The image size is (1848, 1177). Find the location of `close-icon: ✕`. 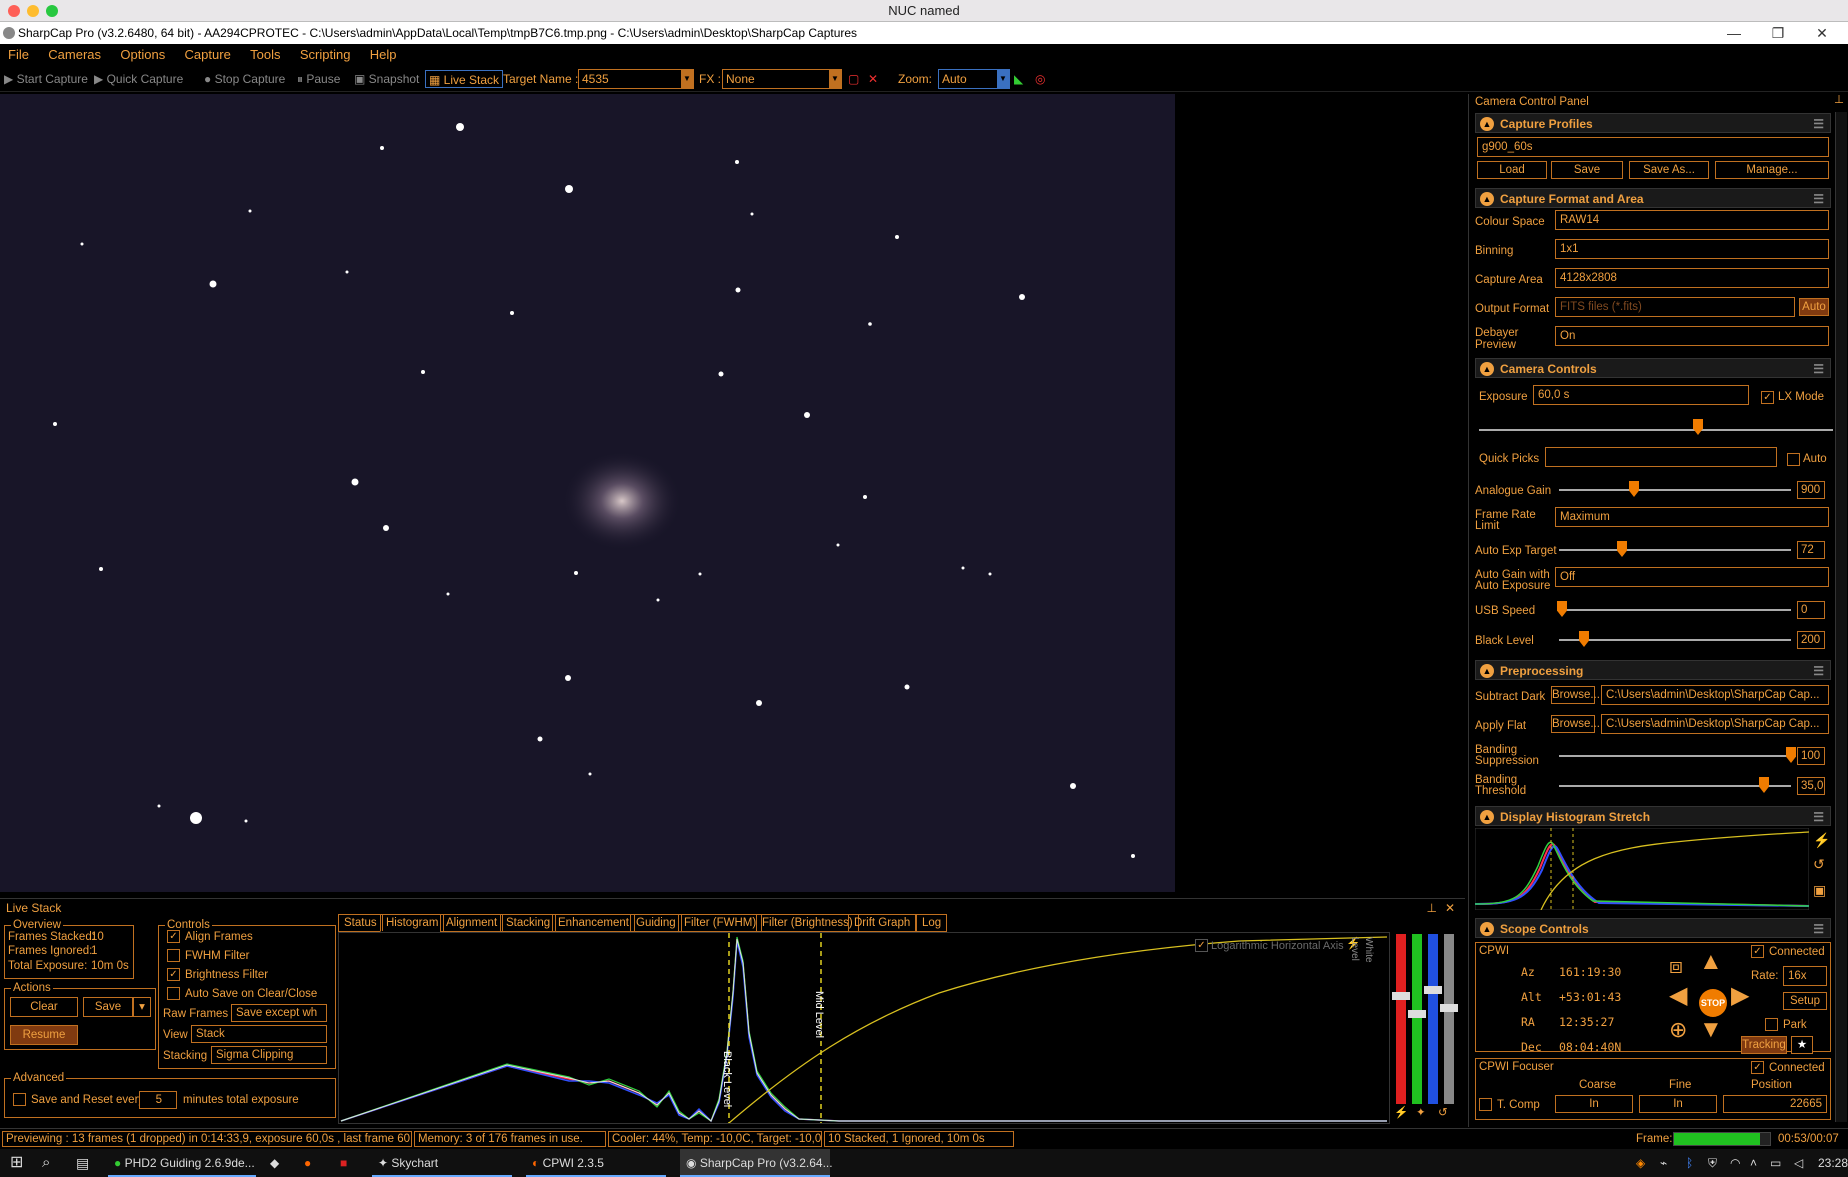

close-icon: ✕ is located at coordinates (1822, 33).